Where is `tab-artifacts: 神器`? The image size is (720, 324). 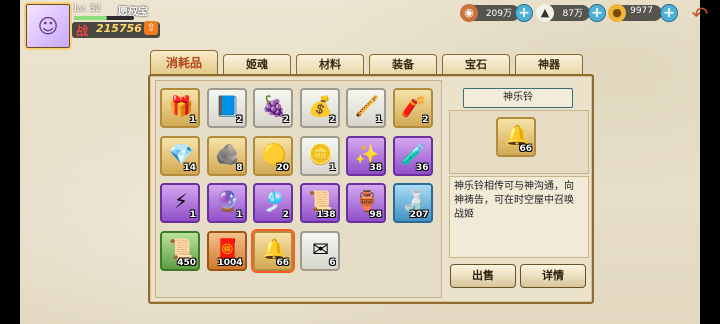
tab-artifacts: 神器 is located at coordinates (549, 64).